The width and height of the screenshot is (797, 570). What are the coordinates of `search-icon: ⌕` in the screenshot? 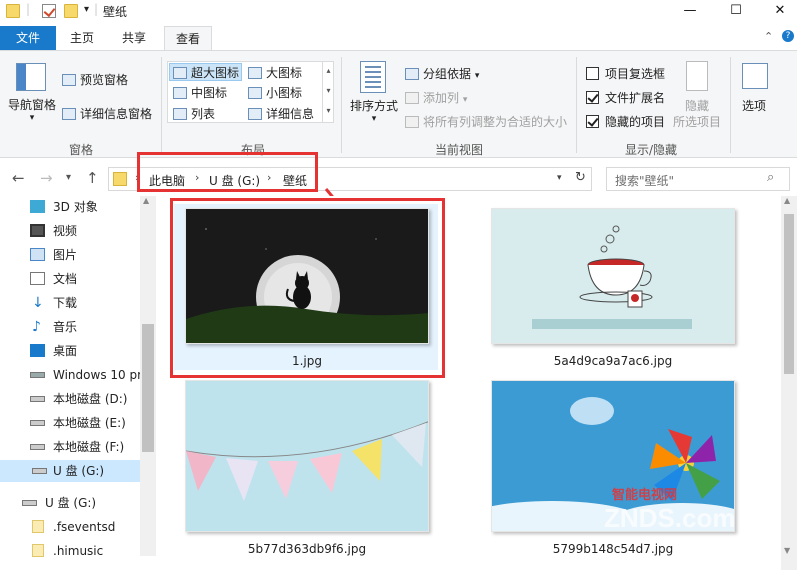 It's located at (771, 177).